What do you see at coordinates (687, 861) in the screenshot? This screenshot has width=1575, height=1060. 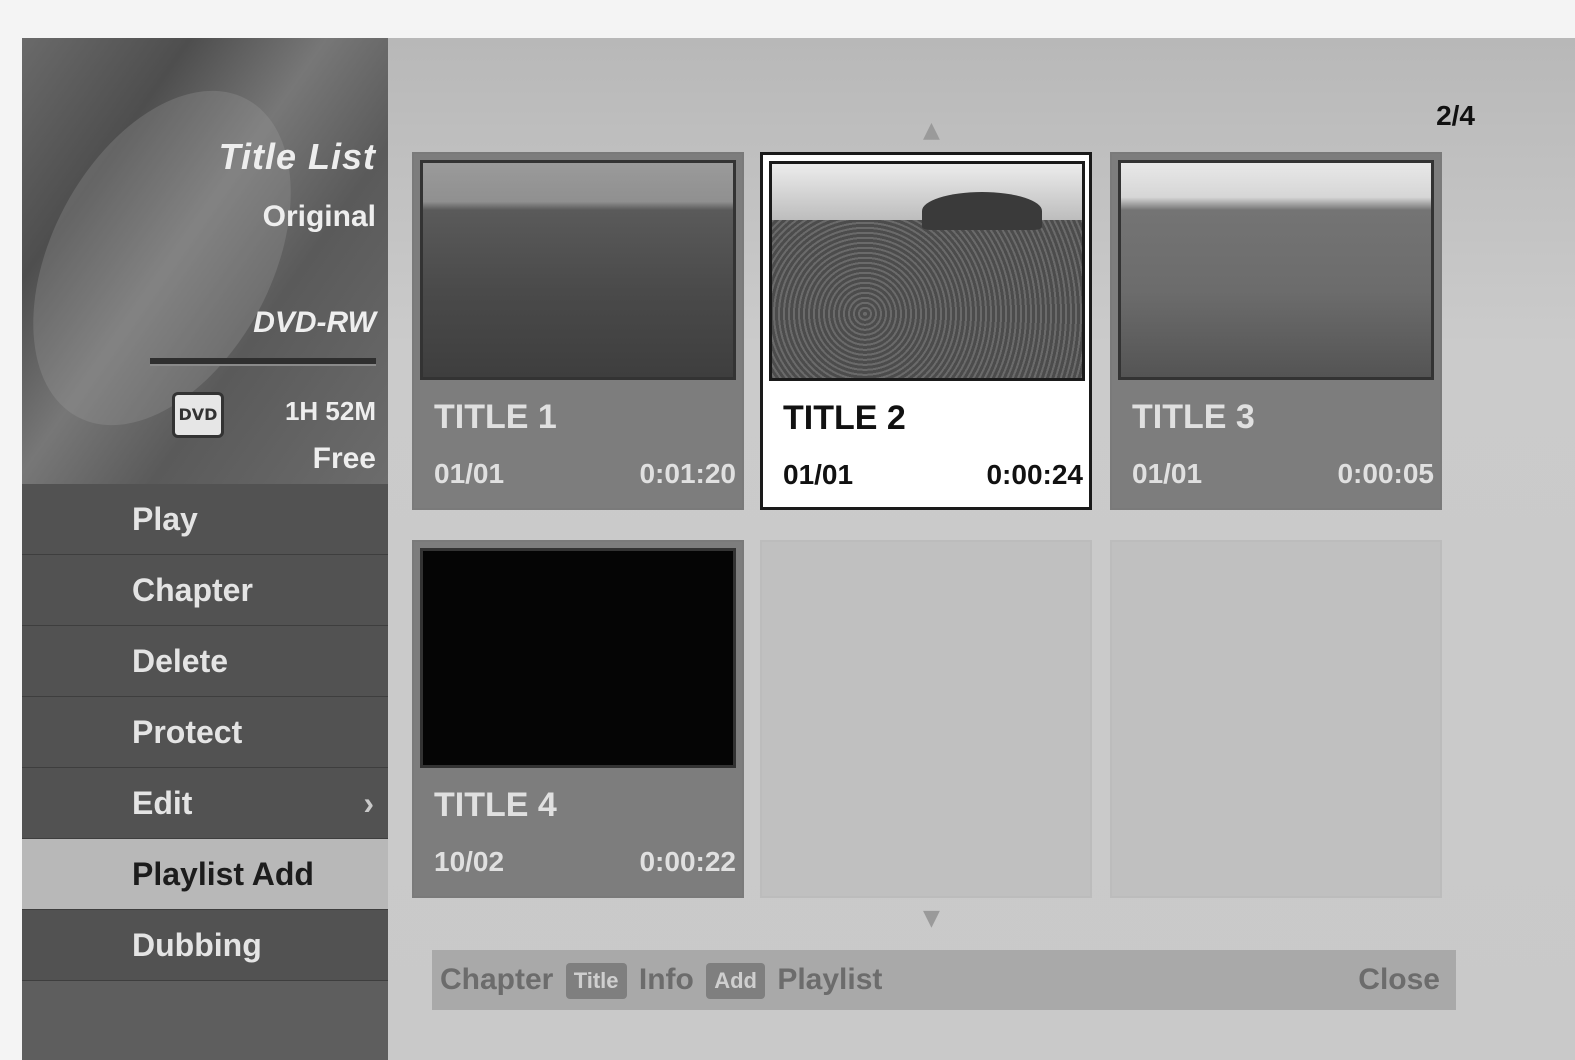 I see `title-length: 0:00:22` at bounding box center [687, 861].